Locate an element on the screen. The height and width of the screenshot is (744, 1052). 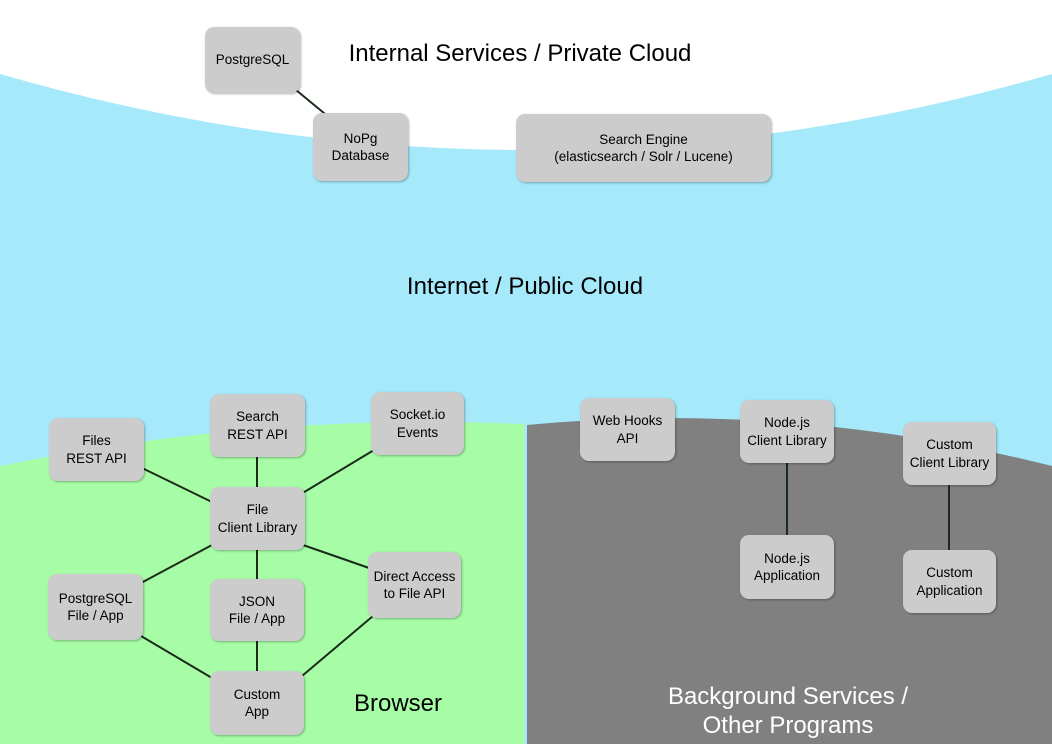
node-json-file-app: JSON File / App is located at coordinates (257, 610).